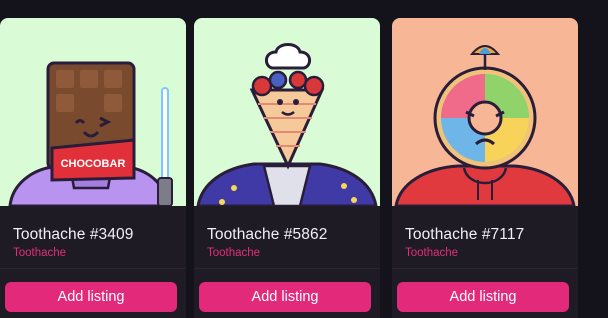 This screenshot has height=318, width=608. Describe the element at coordinates (267, 235) in the screenshot. I see `nft-title: Toothache #5862` at that location.